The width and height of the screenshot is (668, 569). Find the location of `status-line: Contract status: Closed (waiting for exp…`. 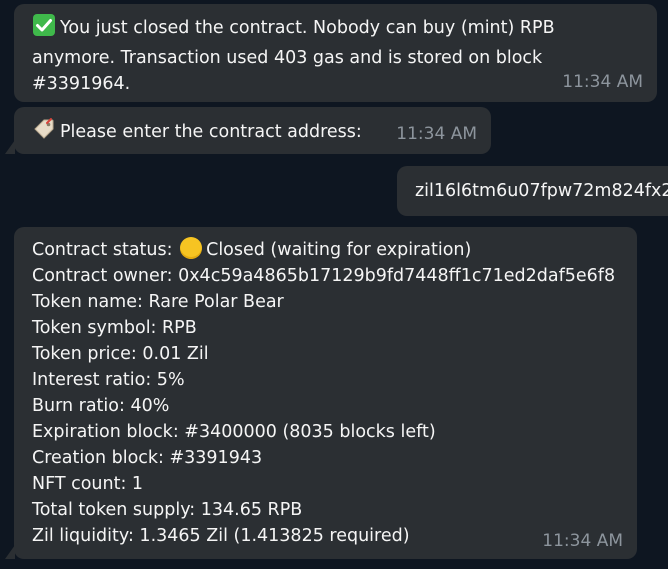

status-line: Contract status: Closed (waiting for exp… is located at coordinates (326, 250).